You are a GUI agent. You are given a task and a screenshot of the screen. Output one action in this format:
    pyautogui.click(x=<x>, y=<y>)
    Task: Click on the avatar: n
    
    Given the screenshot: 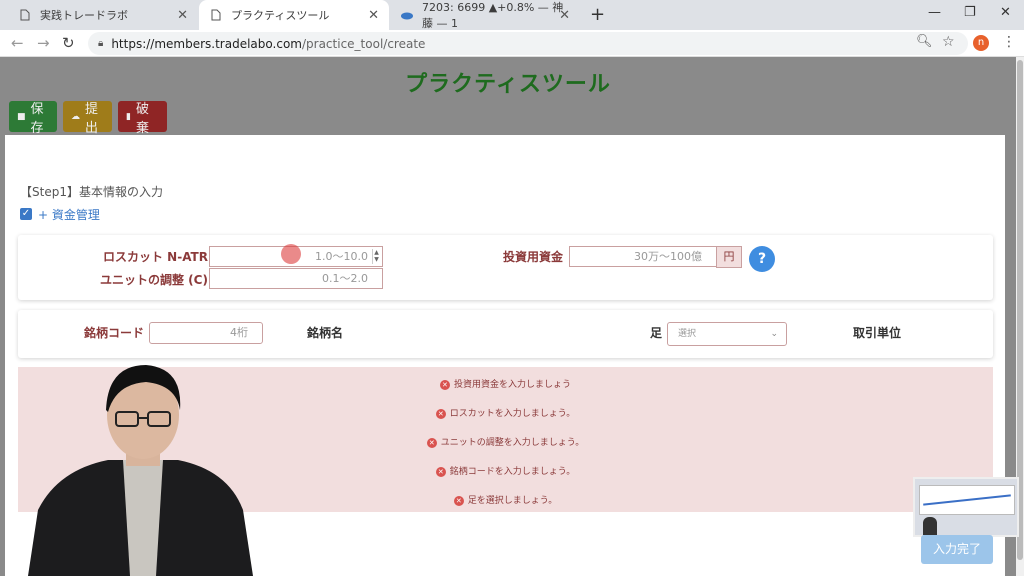 What is the action you would take?
    pyautogui.click(x=981, y=43)
    